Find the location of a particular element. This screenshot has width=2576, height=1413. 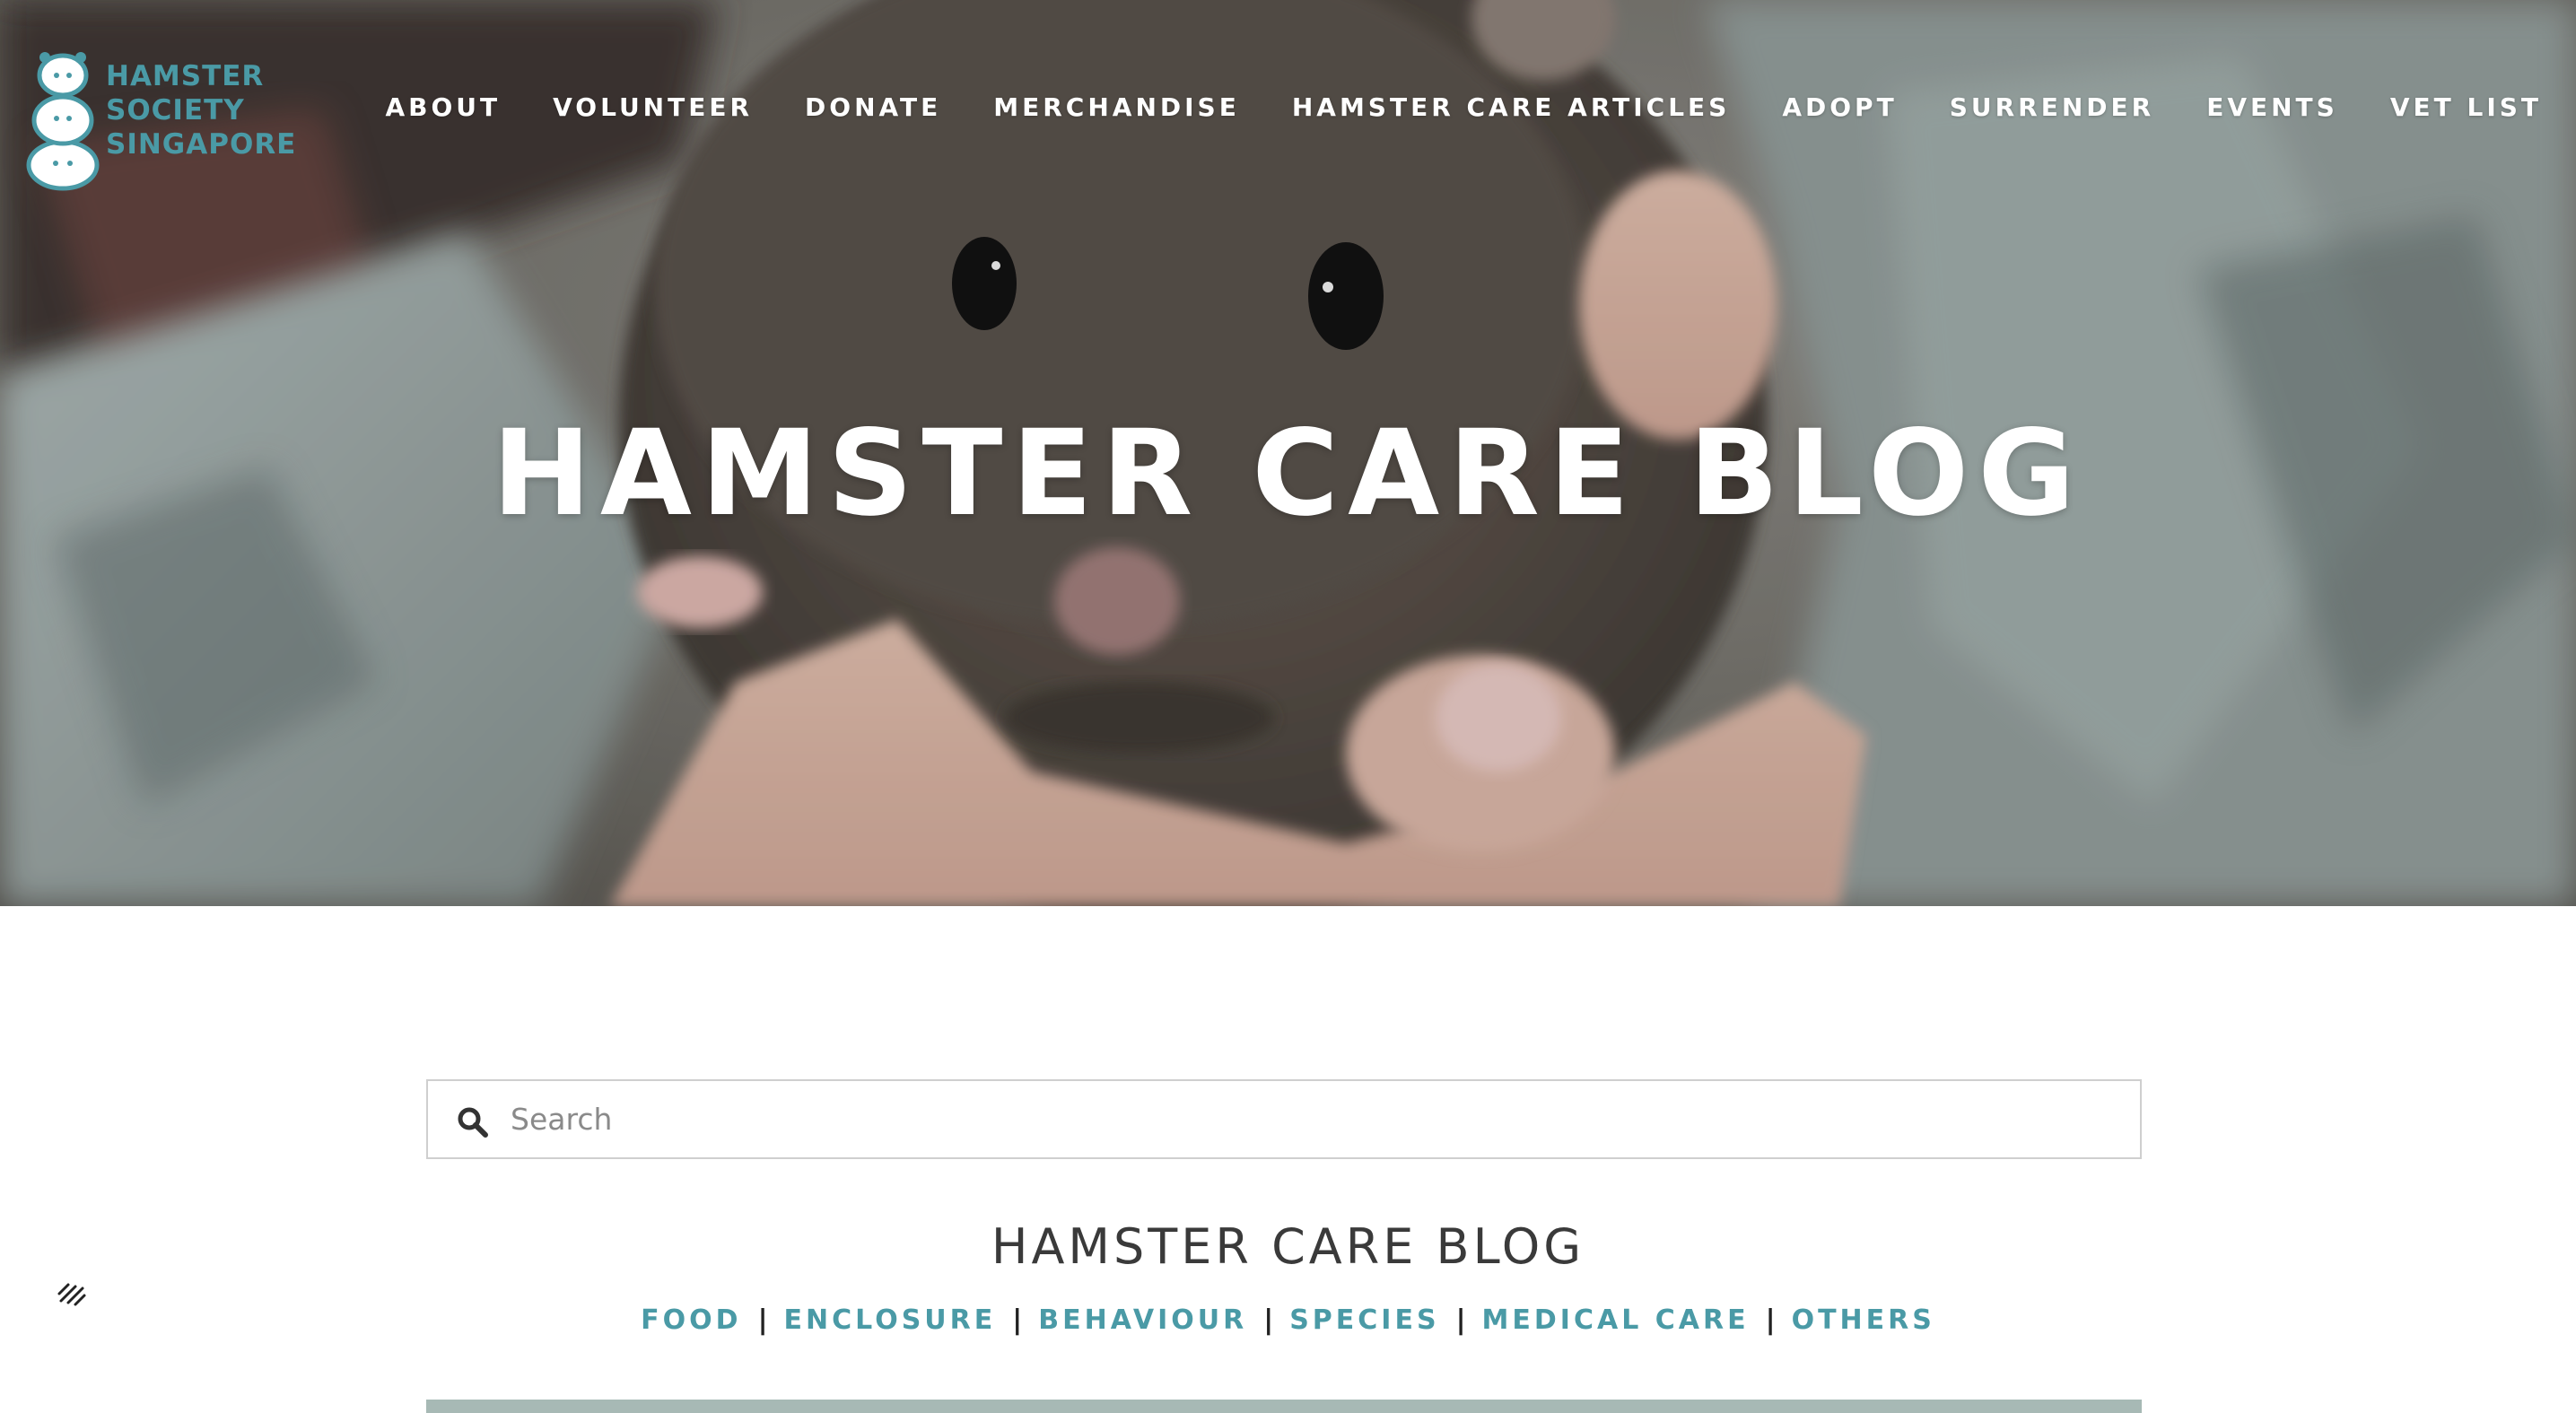

logo-line-3: SINGAPORE is located at coordinates (202, 144).